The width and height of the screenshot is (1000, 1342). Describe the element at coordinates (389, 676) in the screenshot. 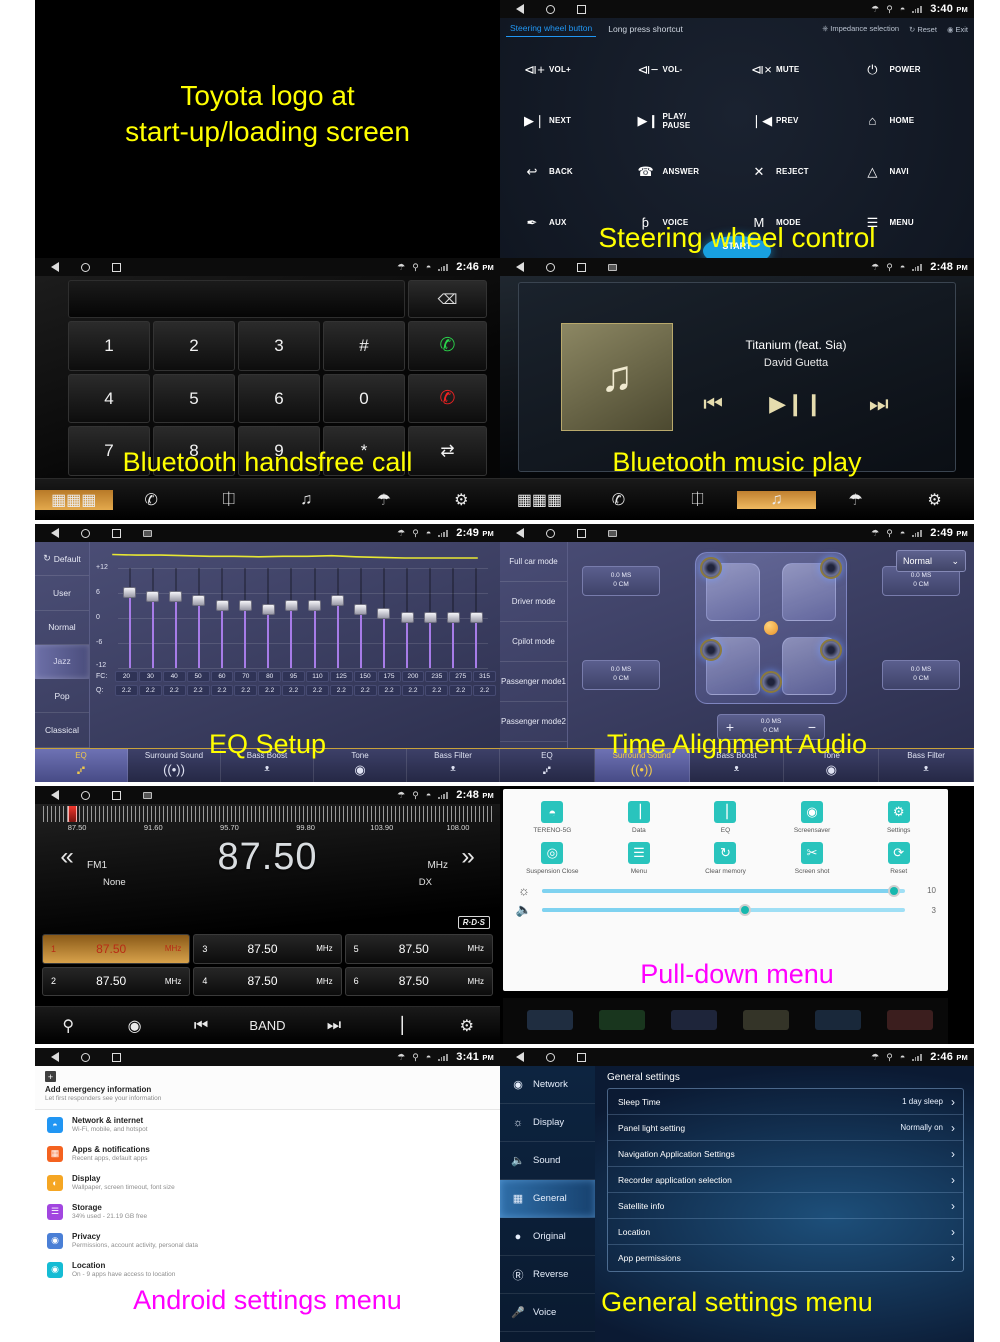

I see `eq-fc-175: 175` at that location.